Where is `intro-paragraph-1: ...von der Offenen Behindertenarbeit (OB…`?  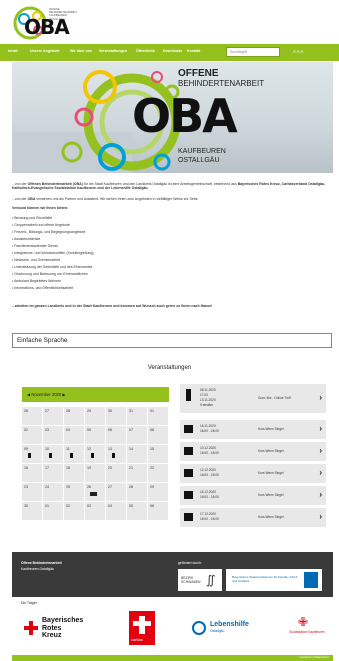
intro-paragraph-1: ...von der Offenen Behindertenarbeit (OB… is located at coordinates (169, 186).